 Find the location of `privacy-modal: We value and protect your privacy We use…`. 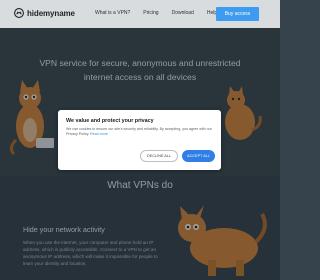

privacy-modal: We value and protect your privacy We use… is located at coordinates (139, 140).